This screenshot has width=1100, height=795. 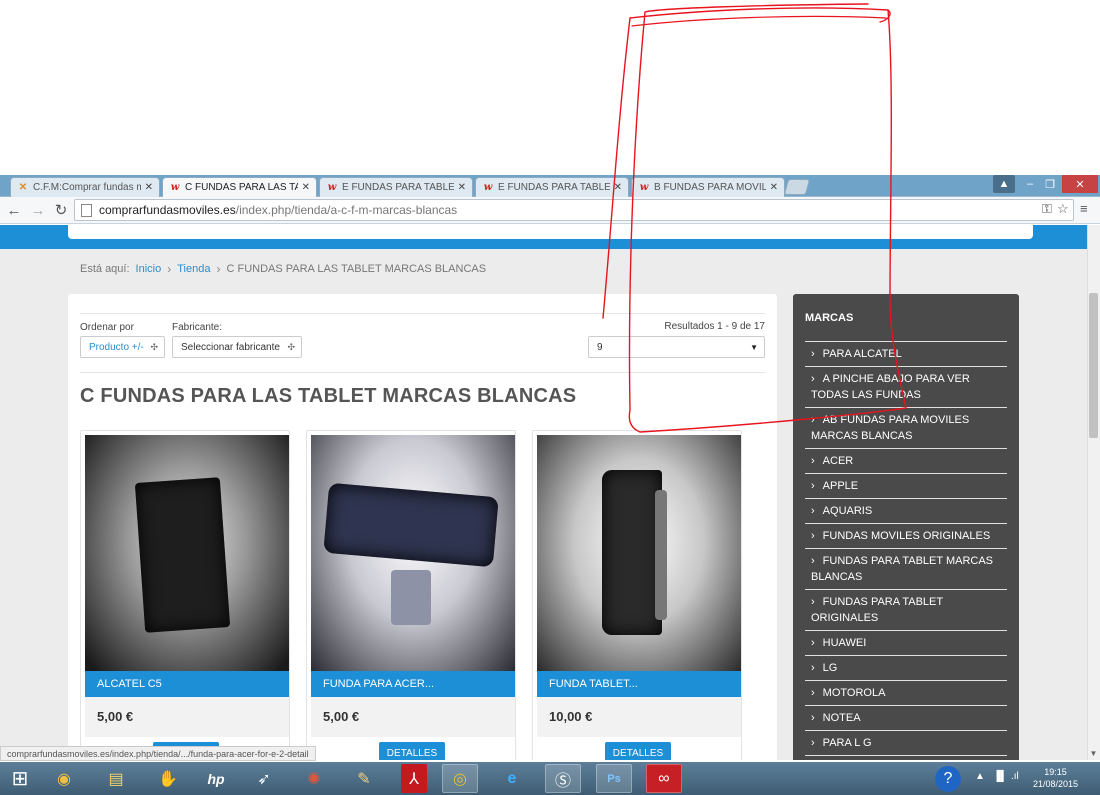 I want to click on media-icon: ◉, so click(x=64, y=778).